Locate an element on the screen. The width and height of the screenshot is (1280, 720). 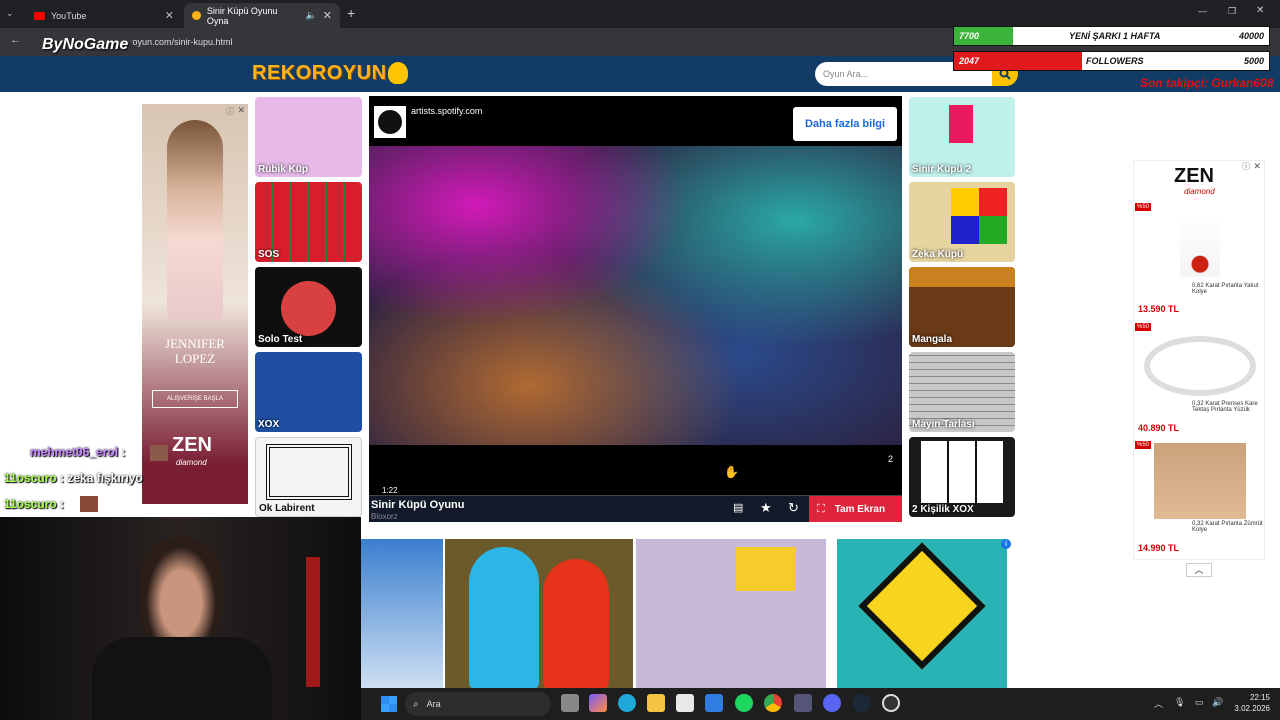
tile-label: Solo Test is located at coordinates (280, 339).